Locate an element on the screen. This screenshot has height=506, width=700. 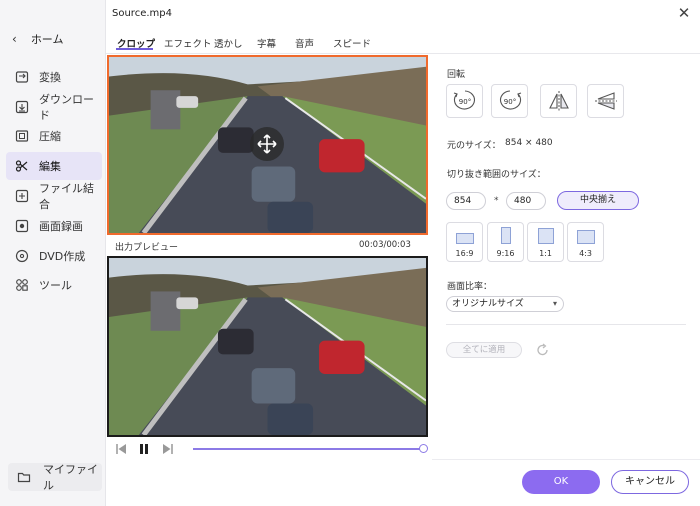
sidebar-item-compress: 圧縮 is located at coordinates (54, 136).